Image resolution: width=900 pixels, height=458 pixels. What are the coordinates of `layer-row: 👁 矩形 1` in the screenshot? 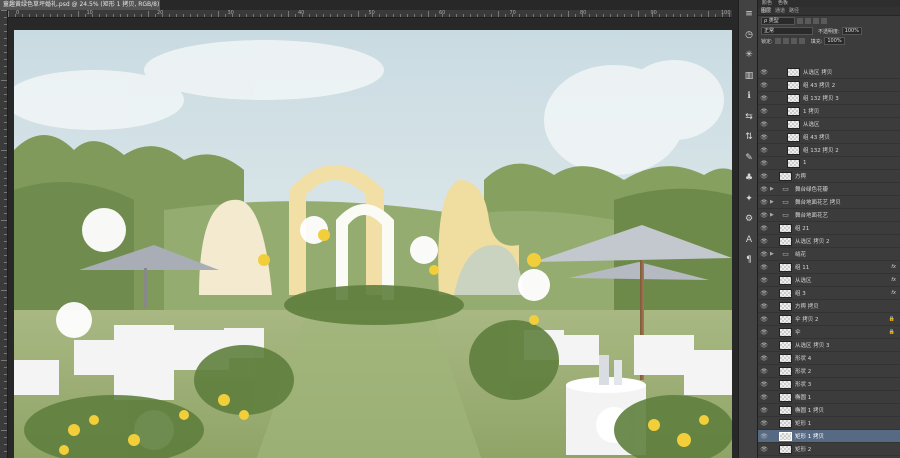 It's located at (829, 423).